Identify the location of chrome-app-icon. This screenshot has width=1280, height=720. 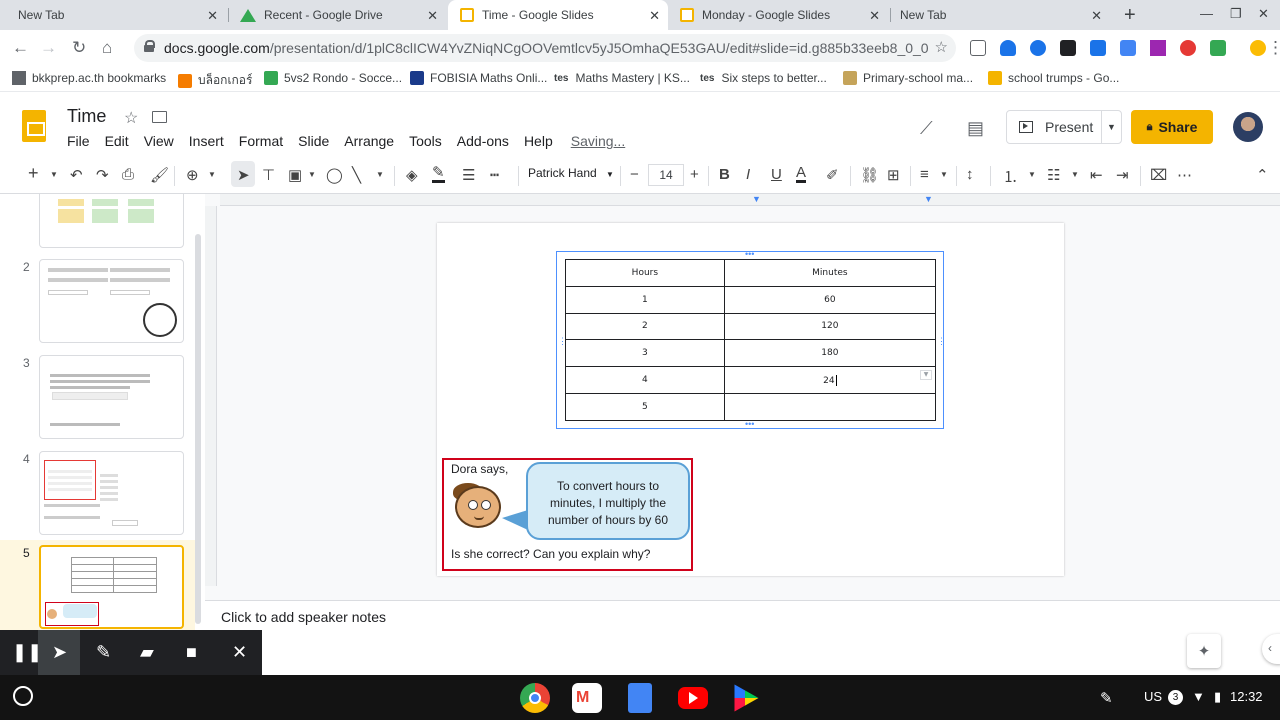
(535, 698).